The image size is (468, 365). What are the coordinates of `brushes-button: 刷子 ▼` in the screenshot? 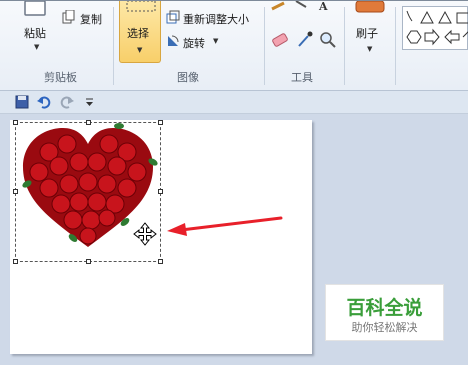 It's located at (370, 30).